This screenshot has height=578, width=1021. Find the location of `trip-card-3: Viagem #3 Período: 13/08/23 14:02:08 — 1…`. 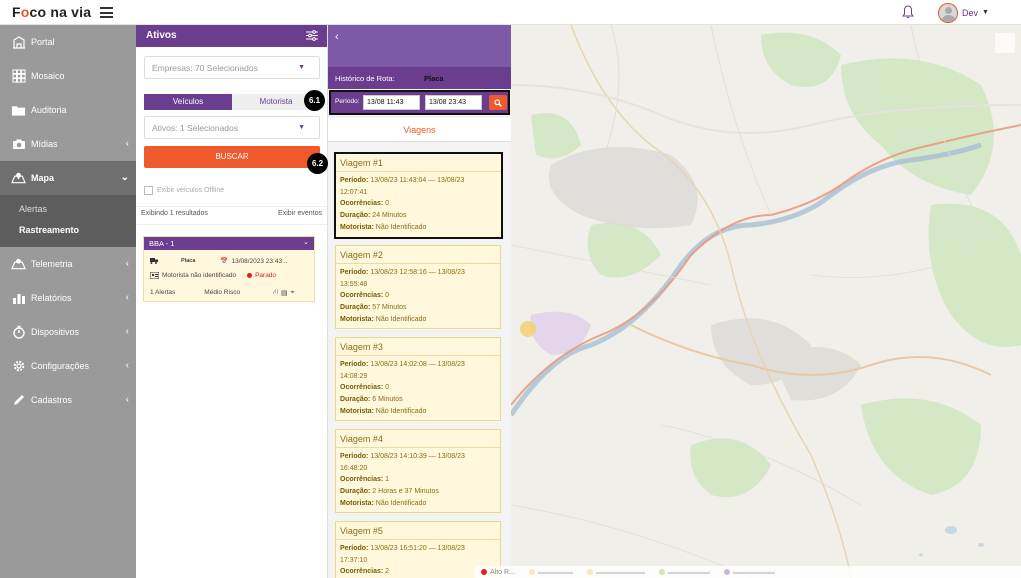

trip-card-3: Viagem #3 Período: 13/08/23 14:02:08 — 1… is located at coordinates (418, 379).